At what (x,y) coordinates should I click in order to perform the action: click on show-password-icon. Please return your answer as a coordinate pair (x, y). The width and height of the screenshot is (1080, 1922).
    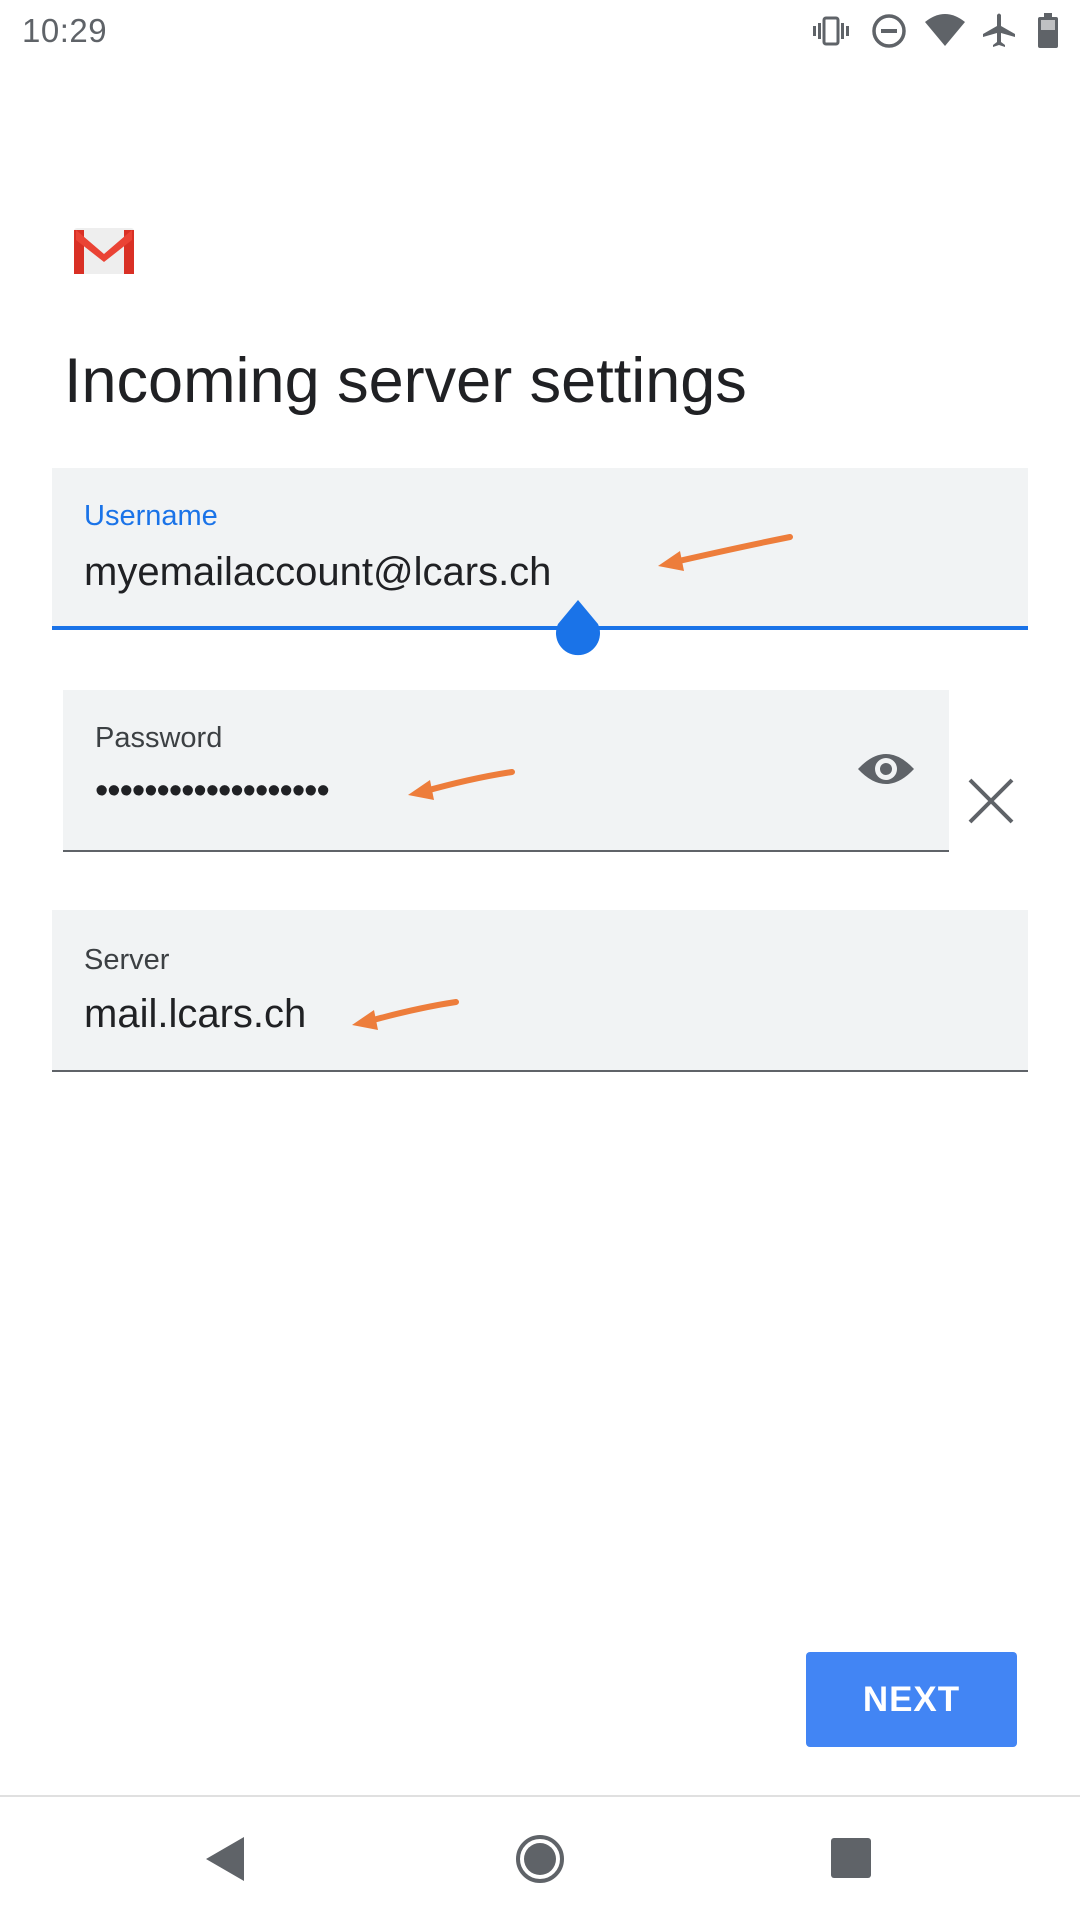
    Looking at the image, I should click on (886, 771).